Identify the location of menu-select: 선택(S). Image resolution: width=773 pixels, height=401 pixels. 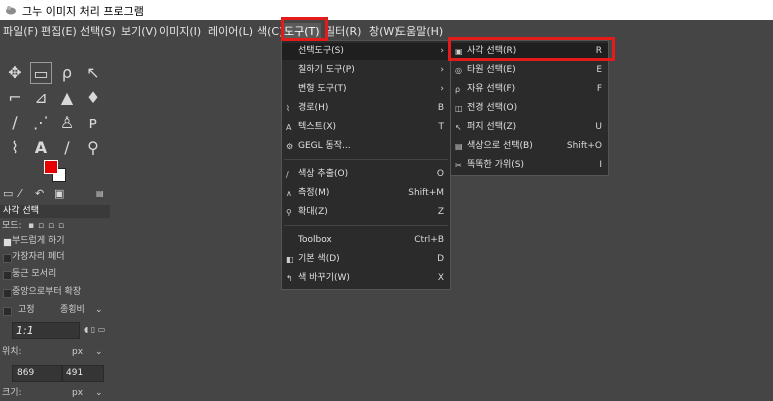
(98, 31).